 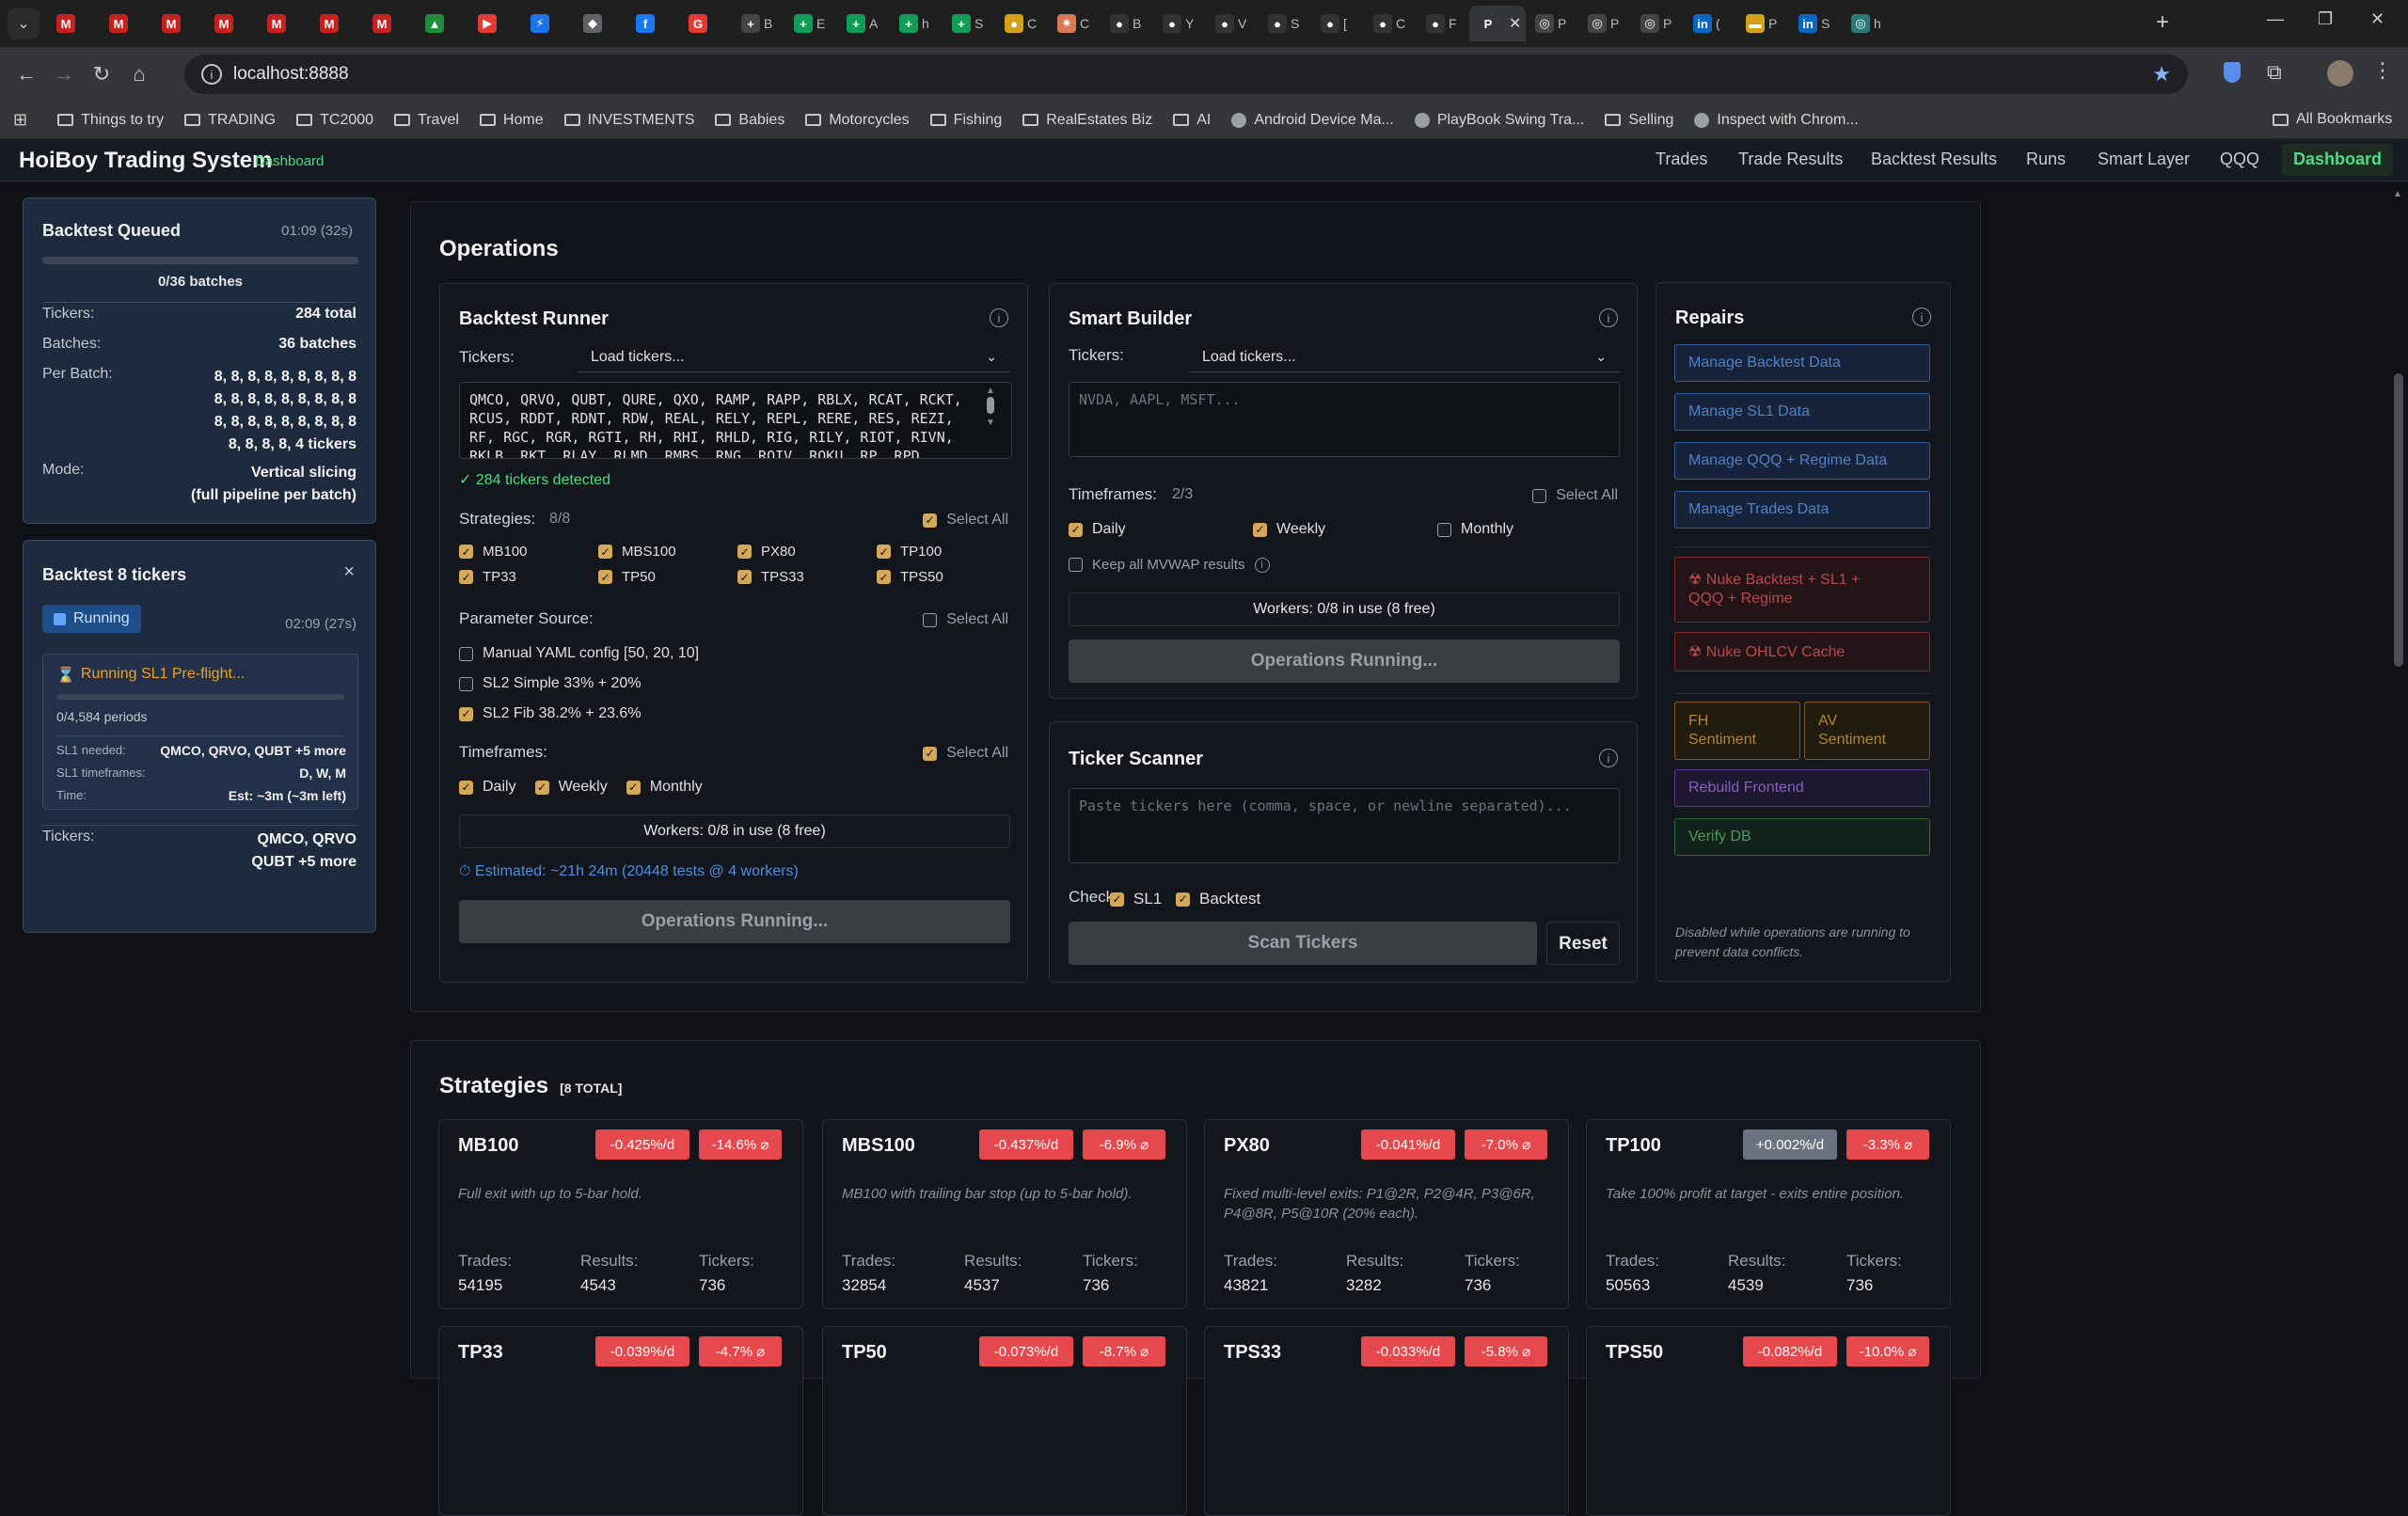 I want to click on browser-tab: ⚡, so click(x=548, y=23).